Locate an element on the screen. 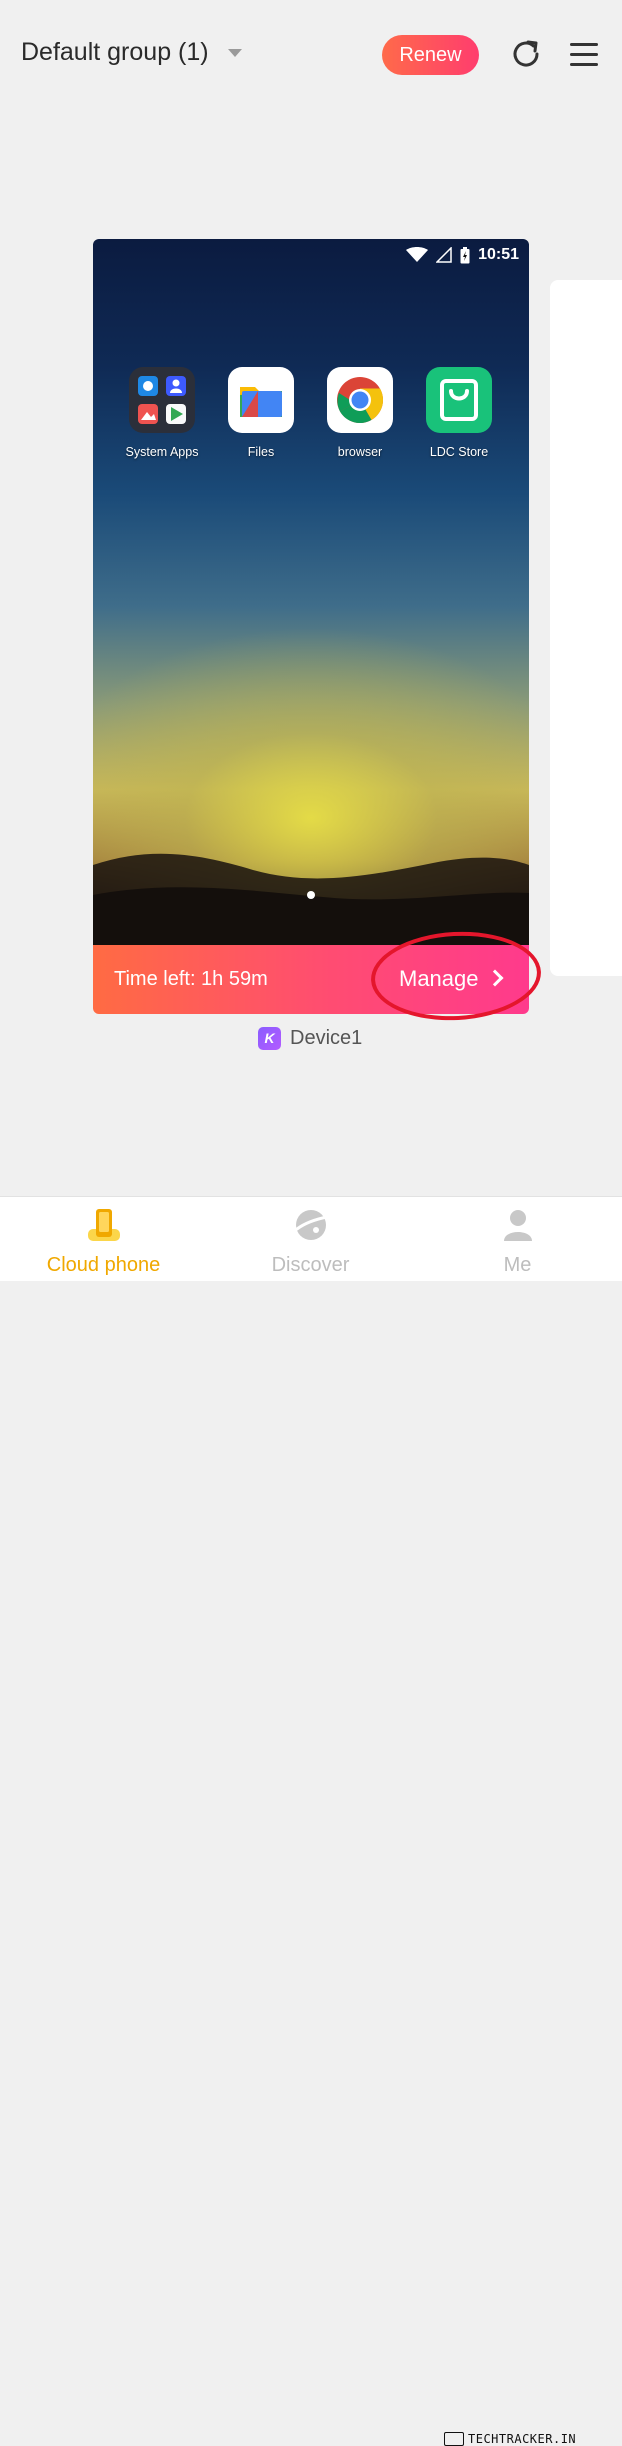 Image resolution: width=622 pixels, height=2446 pixels. page-indicator-dot is located at coordinates (311, 895).